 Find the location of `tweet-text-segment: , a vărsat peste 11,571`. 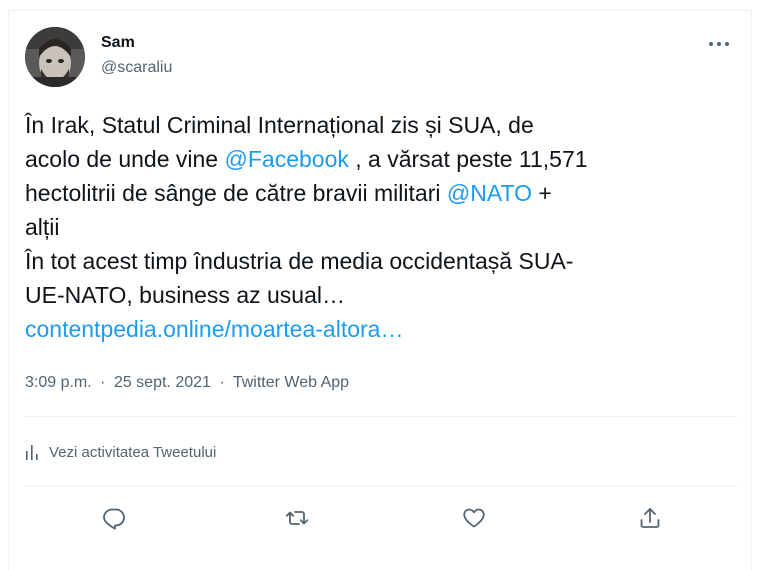

tweet-text-segment: , a vărsat peste 11,571 is located at coordinates (468, 159).